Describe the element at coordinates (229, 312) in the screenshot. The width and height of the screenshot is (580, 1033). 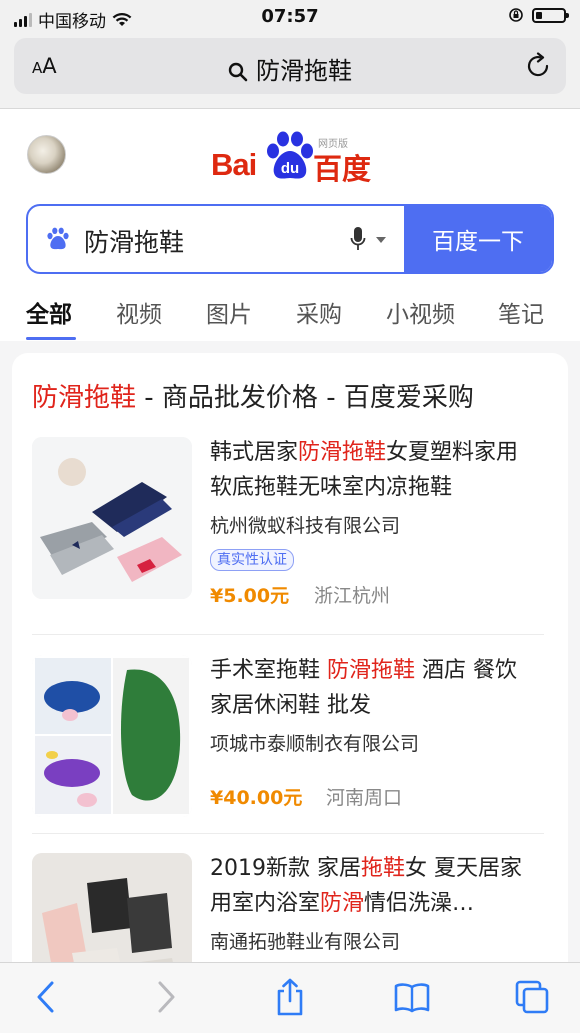
I see `tab-images: 图片` at that location.